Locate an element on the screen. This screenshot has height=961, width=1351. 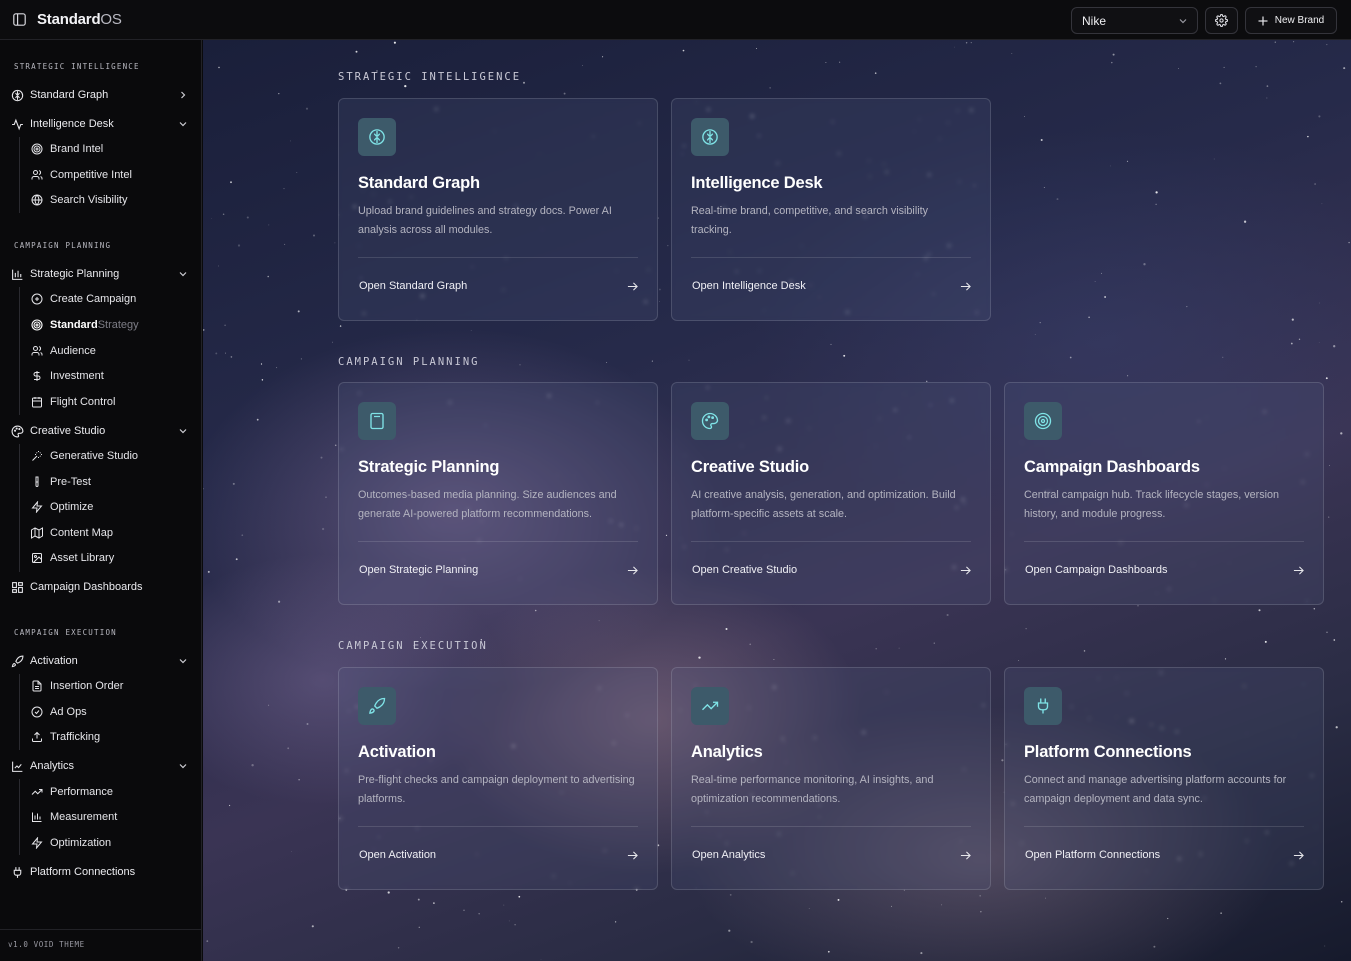
sidebar-item-insertion-order: Insertion Order is located at coordinates (110, 686).